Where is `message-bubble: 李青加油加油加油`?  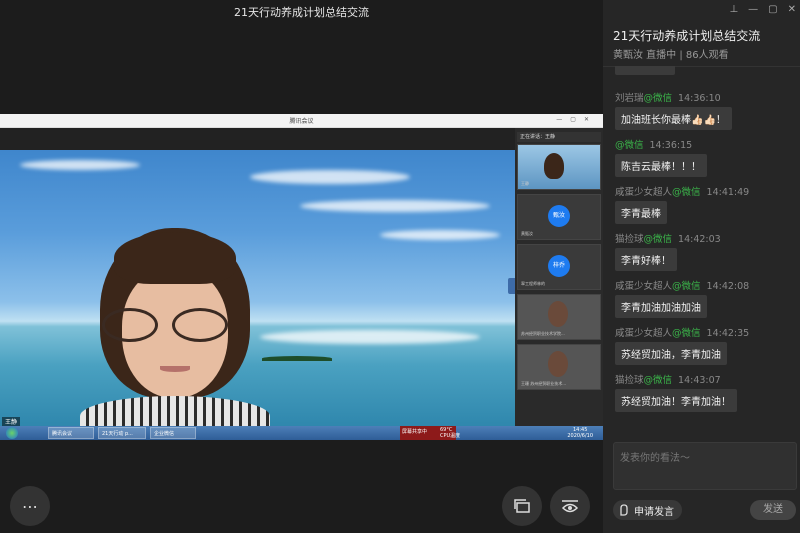
message-bubble: 李青加油加油加油 is located at coordinates (661, 306).